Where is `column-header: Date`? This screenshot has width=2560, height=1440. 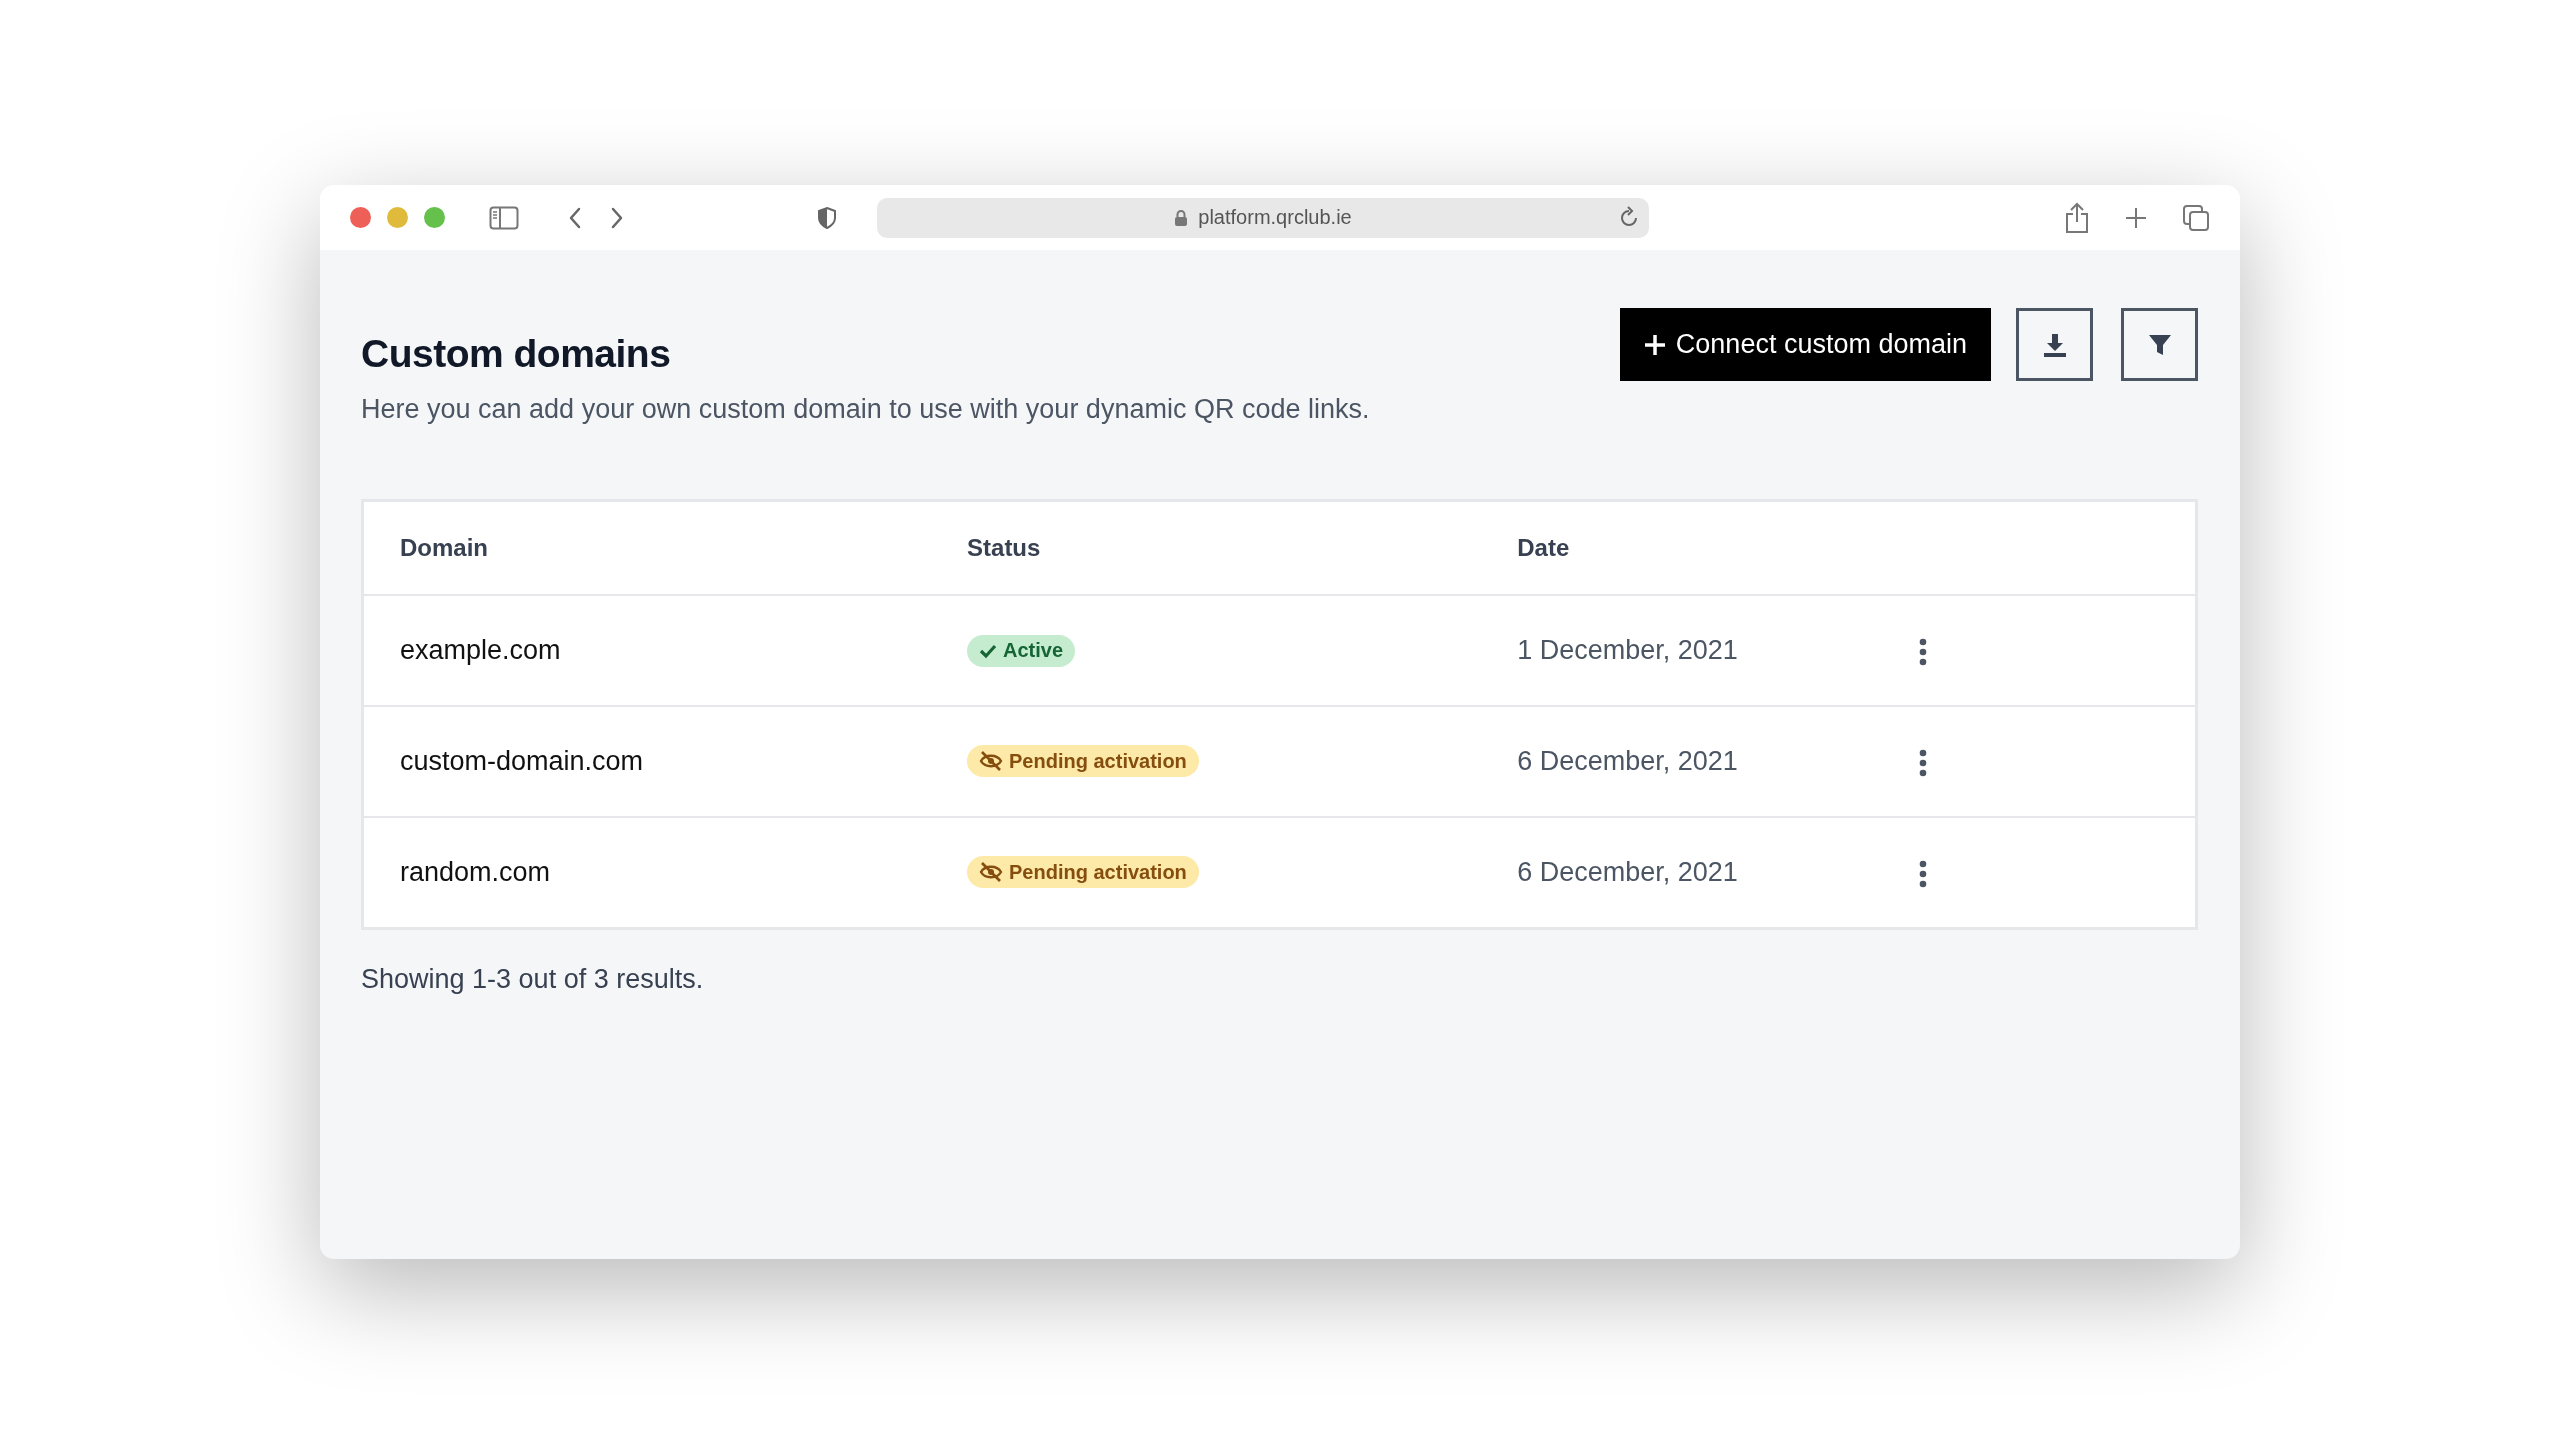 column-header: Date is located at coordinates (1543, 547).